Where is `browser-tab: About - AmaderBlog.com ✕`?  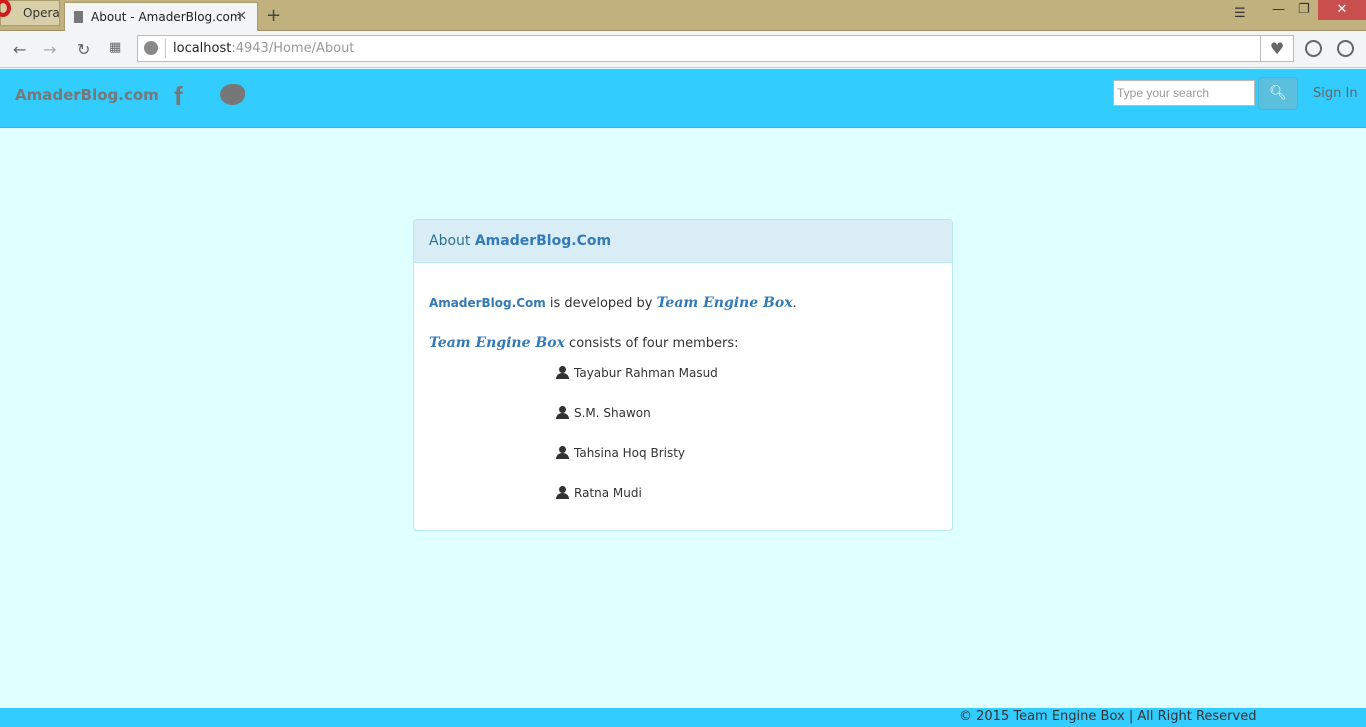 browser-tab: About - AmaderBlog.com ✕ is located at coordinates (161, 17).